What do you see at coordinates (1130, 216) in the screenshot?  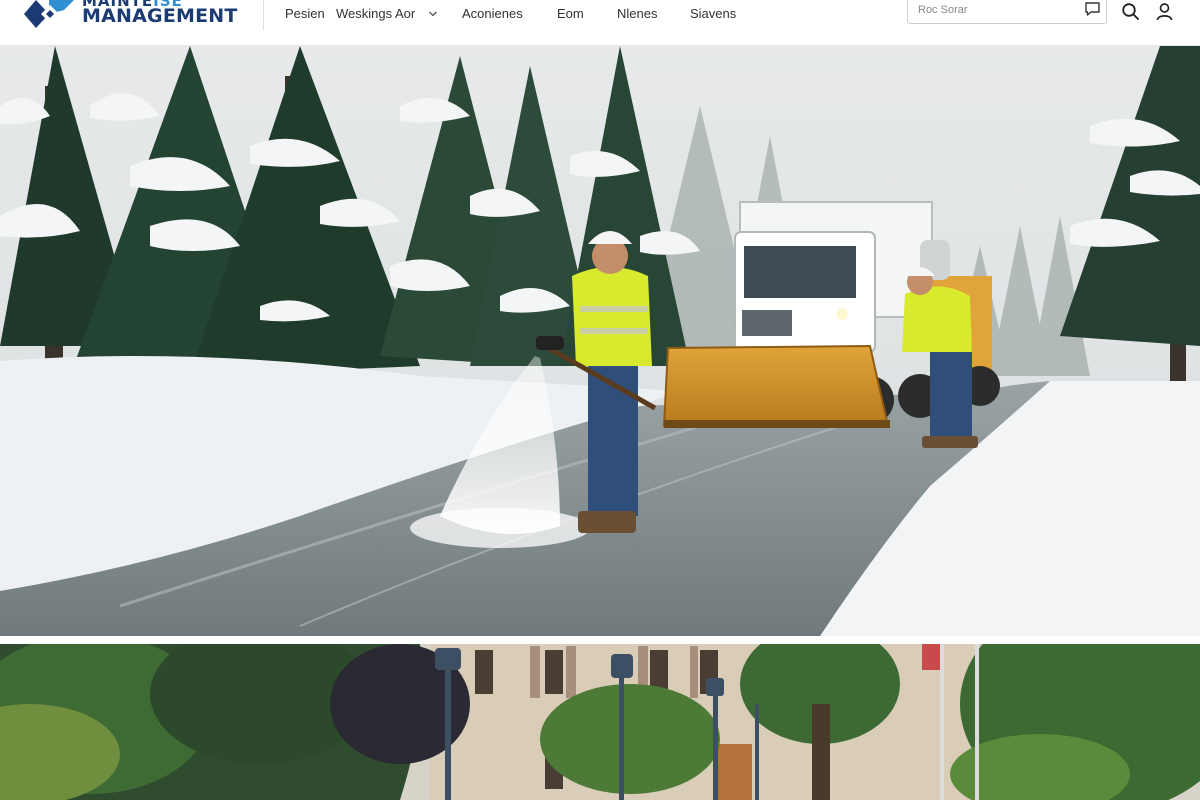 I see `right-evergreen` at bounding box center [1130, 216].